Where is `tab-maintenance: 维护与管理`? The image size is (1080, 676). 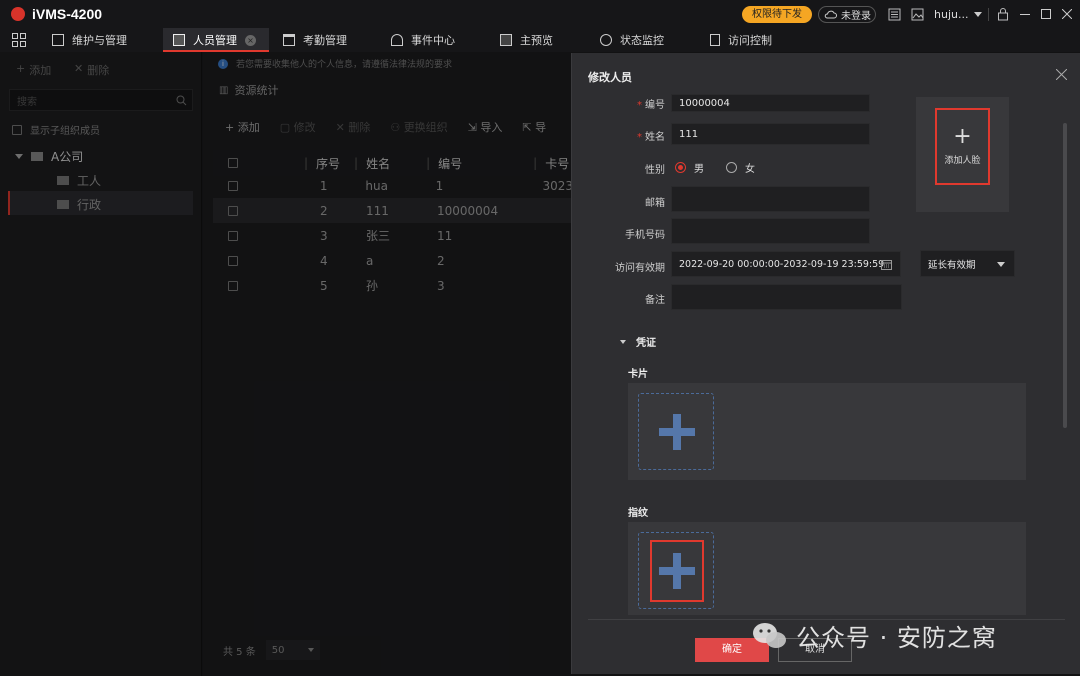
tab-maintenance: 维护与管理 is located at coordinates (100, 40).